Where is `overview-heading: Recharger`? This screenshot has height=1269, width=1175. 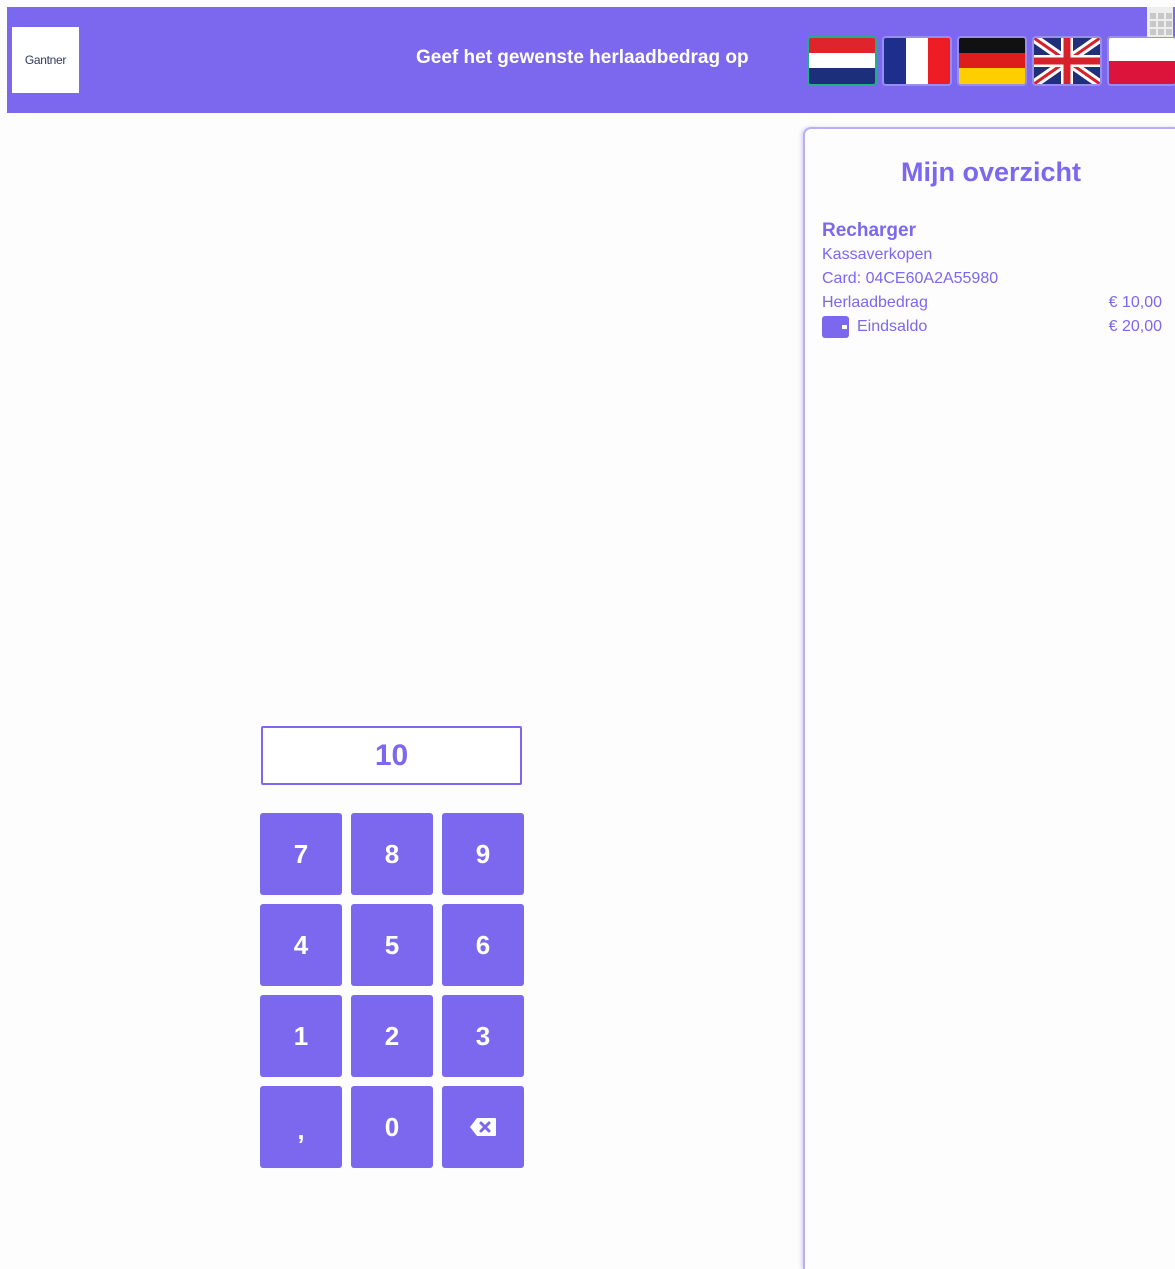 overview-heading: Recharger is located at coordinates (869, 230).